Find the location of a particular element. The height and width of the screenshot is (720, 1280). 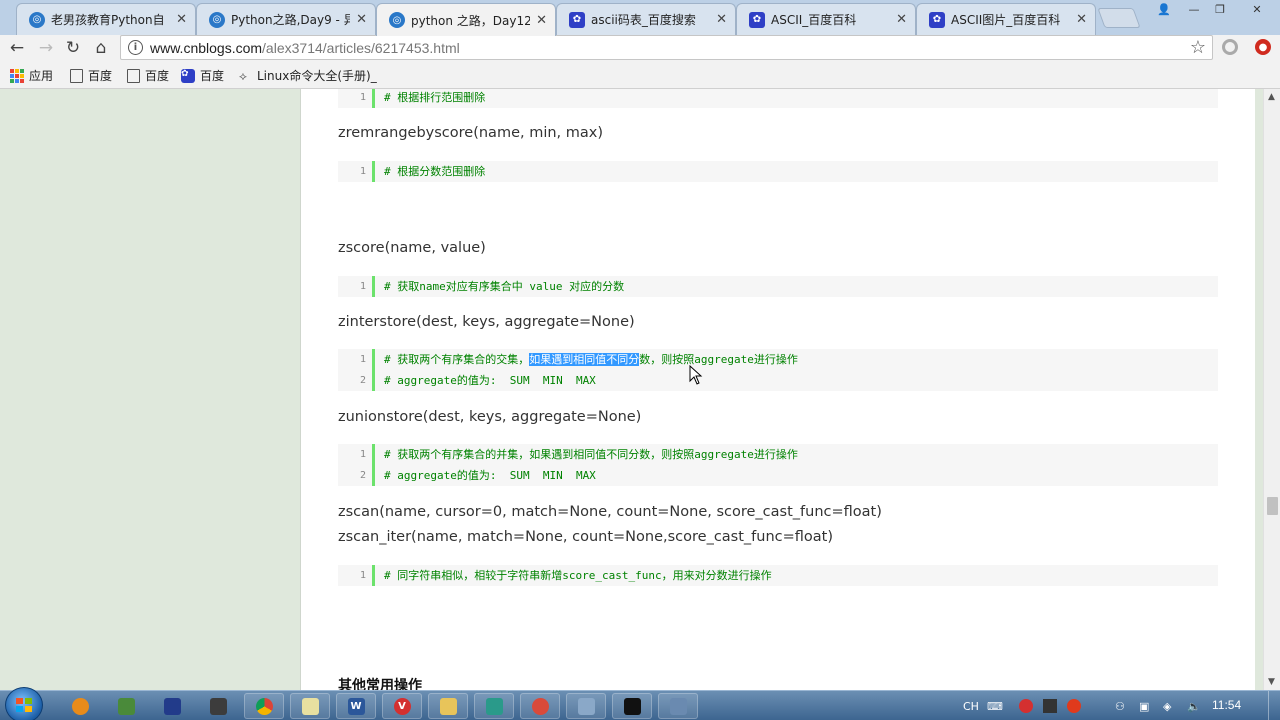

scroll-up-arrow-icon: ▲ is located at coordinates (1271, 97).